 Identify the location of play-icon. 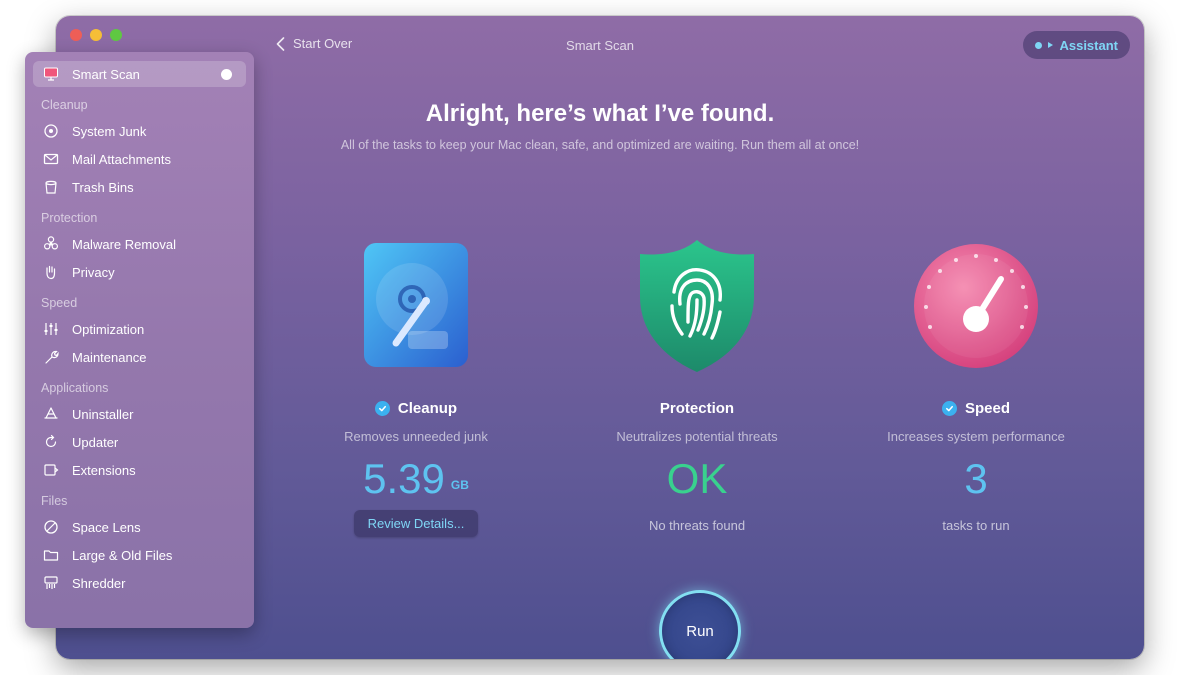
(1051, 45).